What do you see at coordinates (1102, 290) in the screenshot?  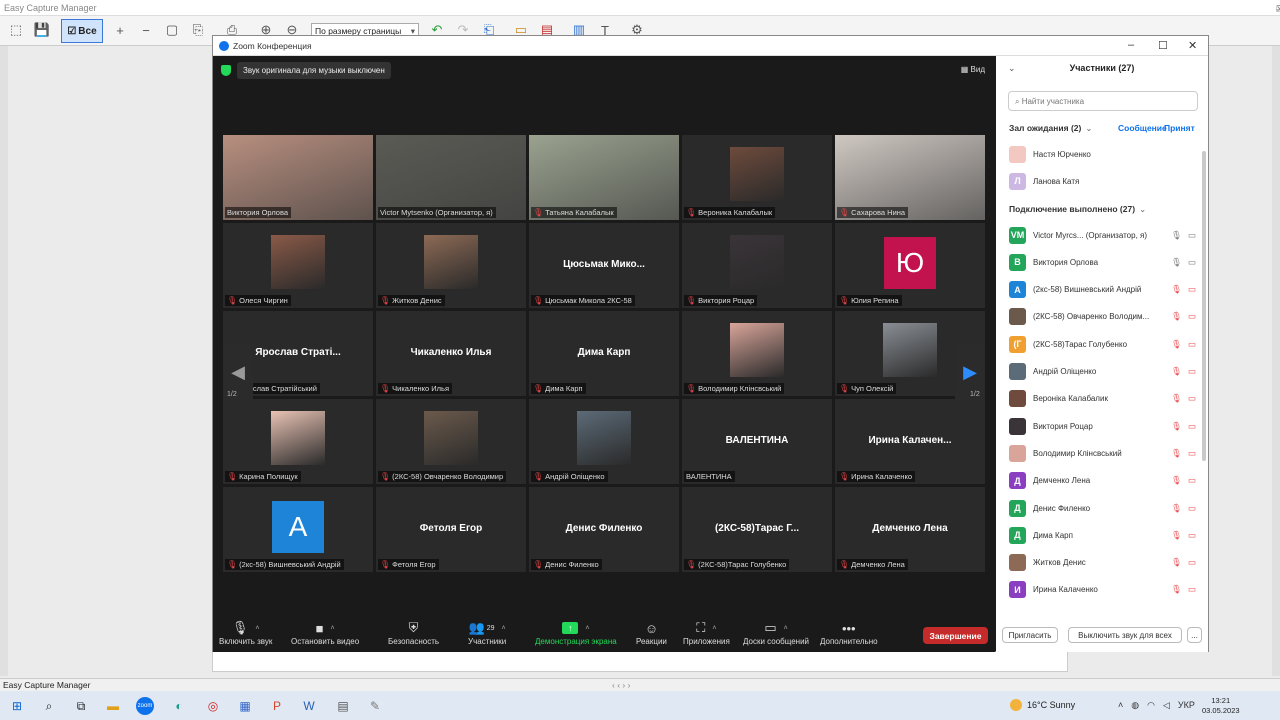 I see `participant-row: А (2кс-58) Вишневський Андрій 🎙 ▭` at bounding box center [1102, 290].